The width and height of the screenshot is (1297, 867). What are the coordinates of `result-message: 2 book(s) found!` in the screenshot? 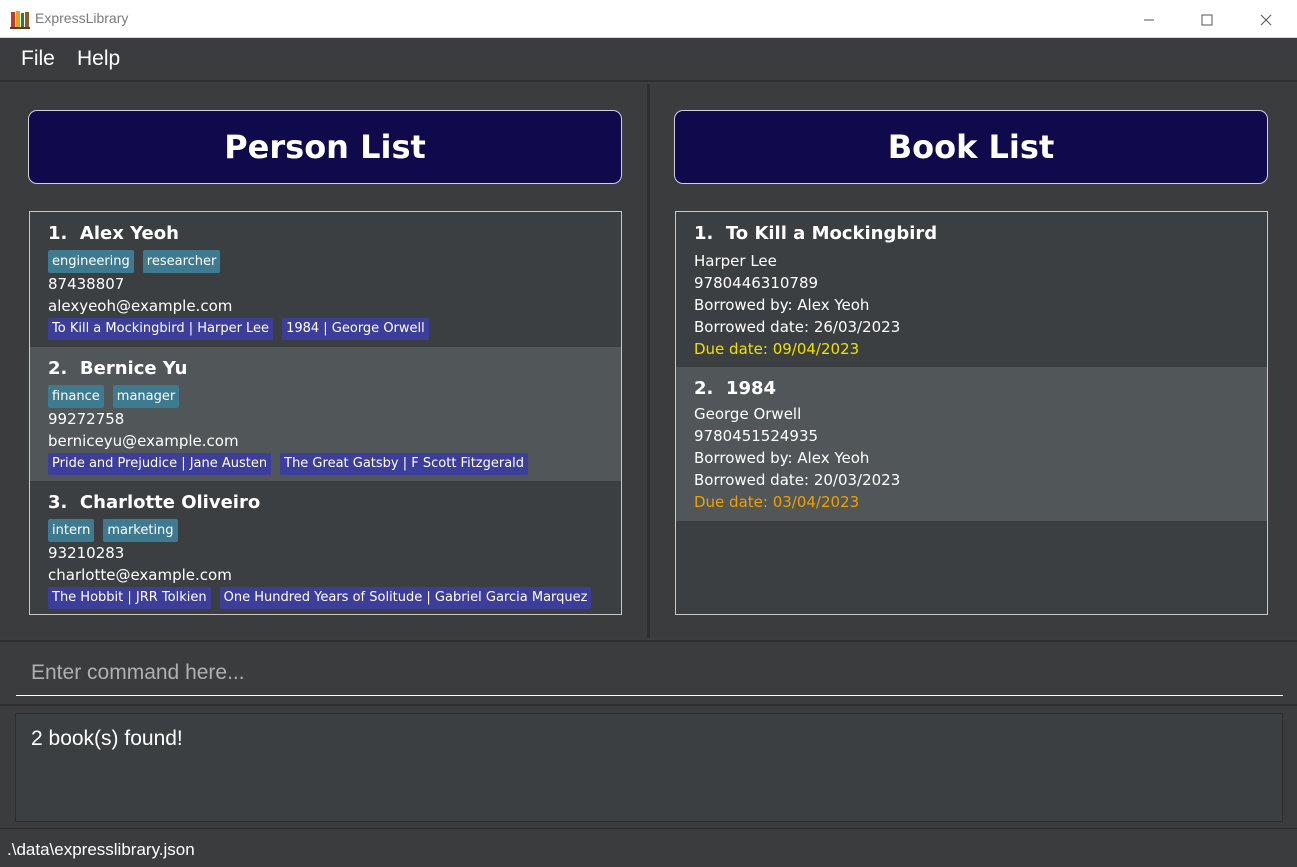 It's located at (107, 738).